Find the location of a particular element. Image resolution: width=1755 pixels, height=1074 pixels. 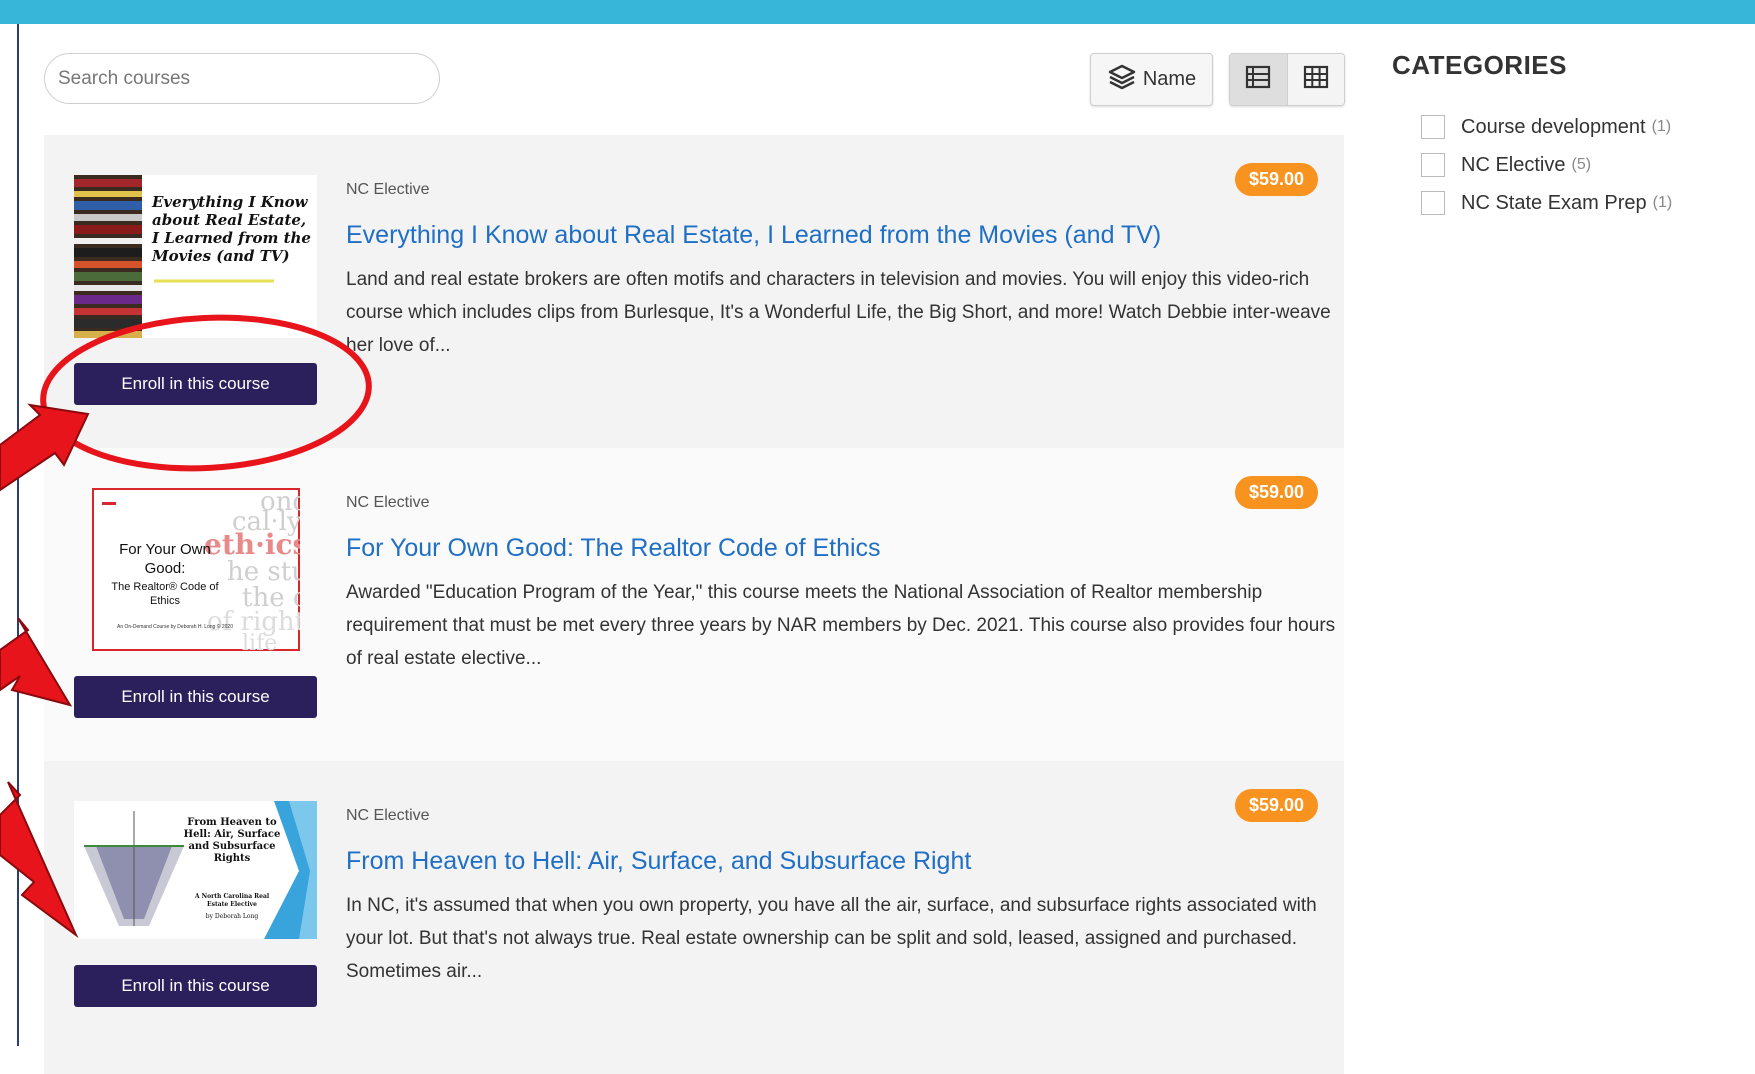

grid-view-button is located at coordinates (1315, 79).